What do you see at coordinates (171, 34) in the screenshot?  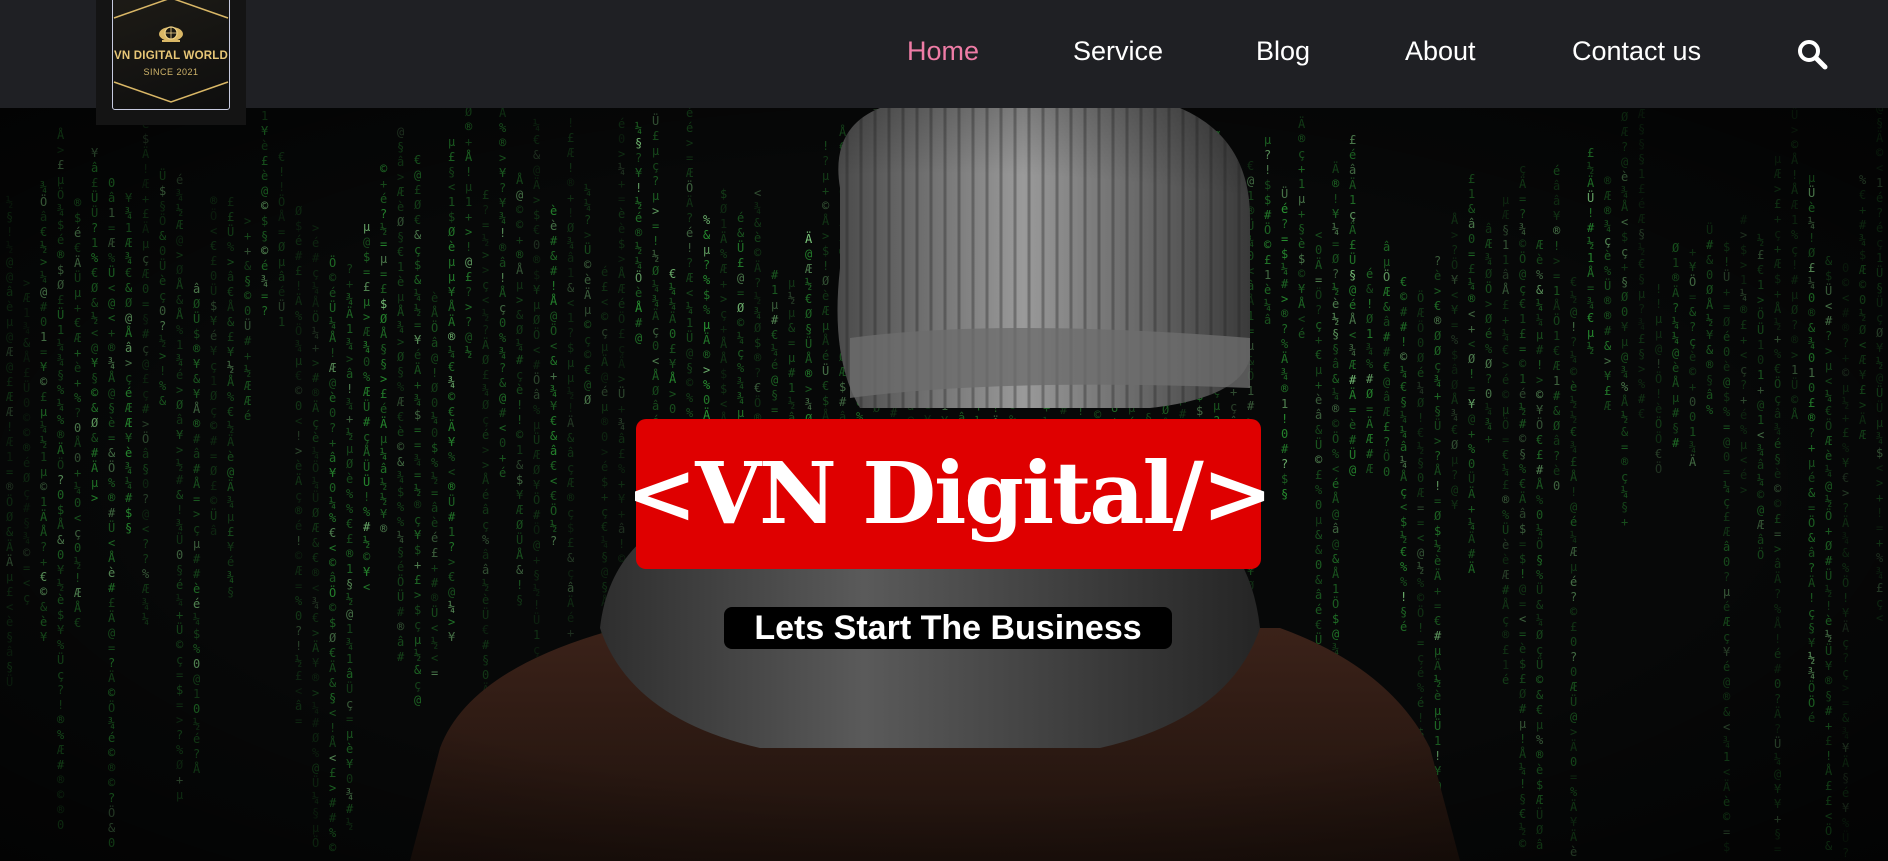 I see `globe-emblem-icon` at bounding box center [171, 34].